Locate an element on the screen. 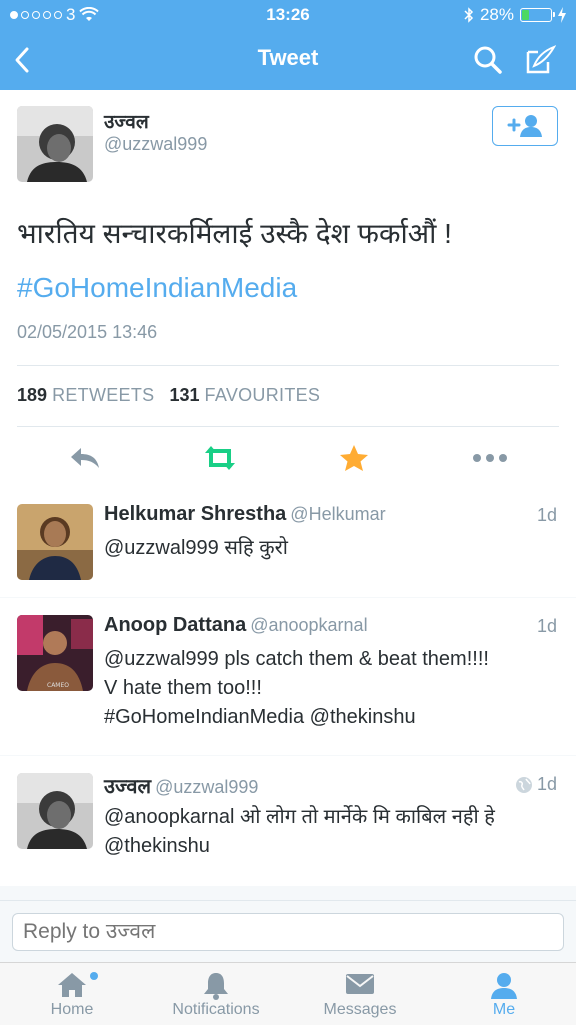 This screenshot has width=576, height=1025. reply-text-line: #GoHomeIndianMedia @thekinshu is located at coordinates (260, 717).